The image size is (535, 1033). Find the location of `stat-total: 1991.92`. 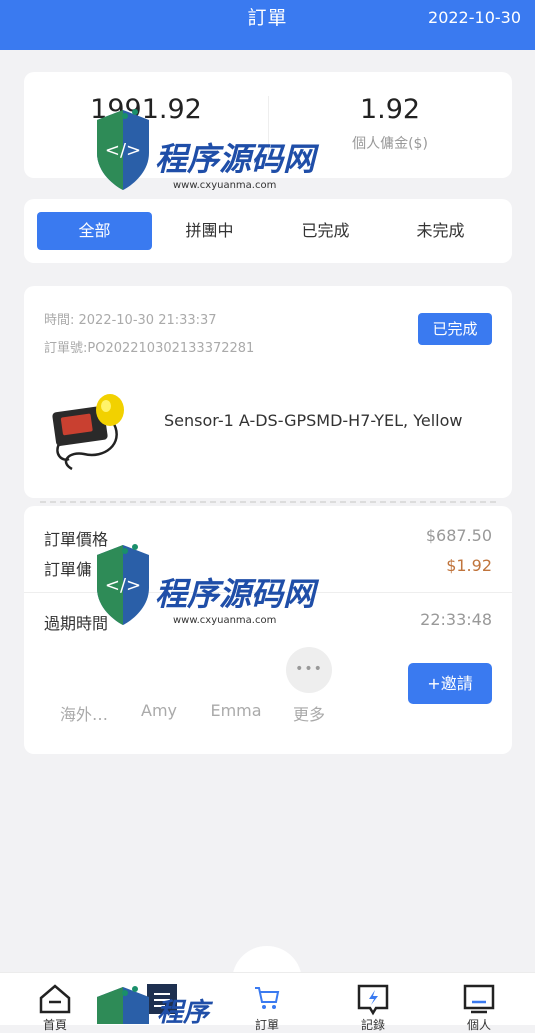

stat-total: 1991.92 is located at coordinates (146, 125).